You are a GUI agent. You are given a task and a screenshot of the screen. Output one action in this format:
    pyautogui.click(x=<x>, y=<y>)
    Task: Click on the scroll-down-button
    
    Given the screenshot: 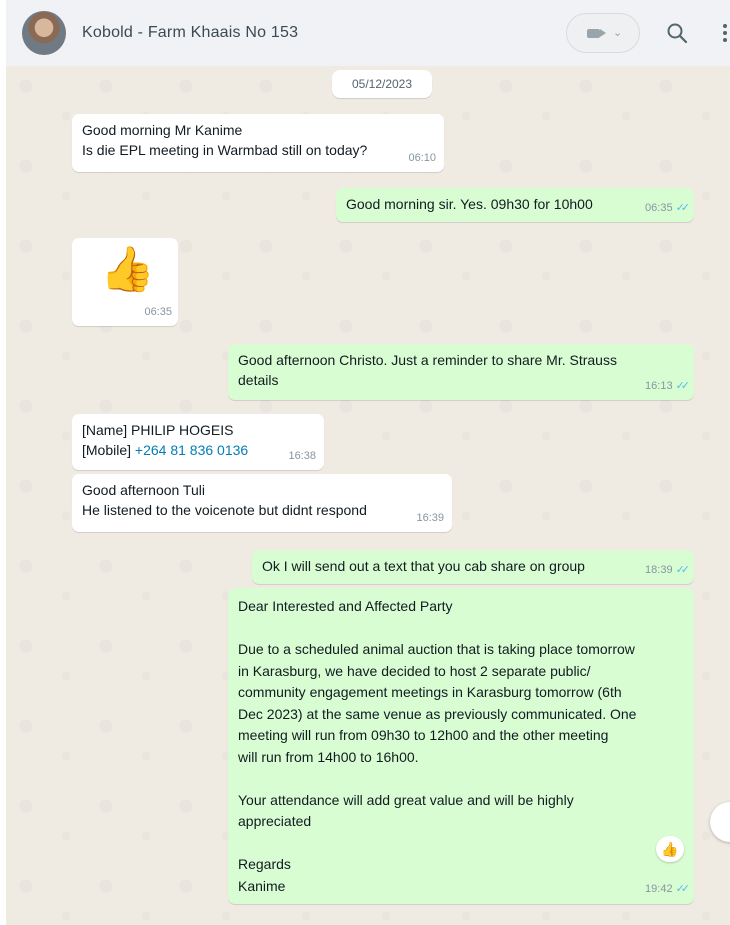 What is the action you would take?
    pyautogui.click(x=720, y=822)
    